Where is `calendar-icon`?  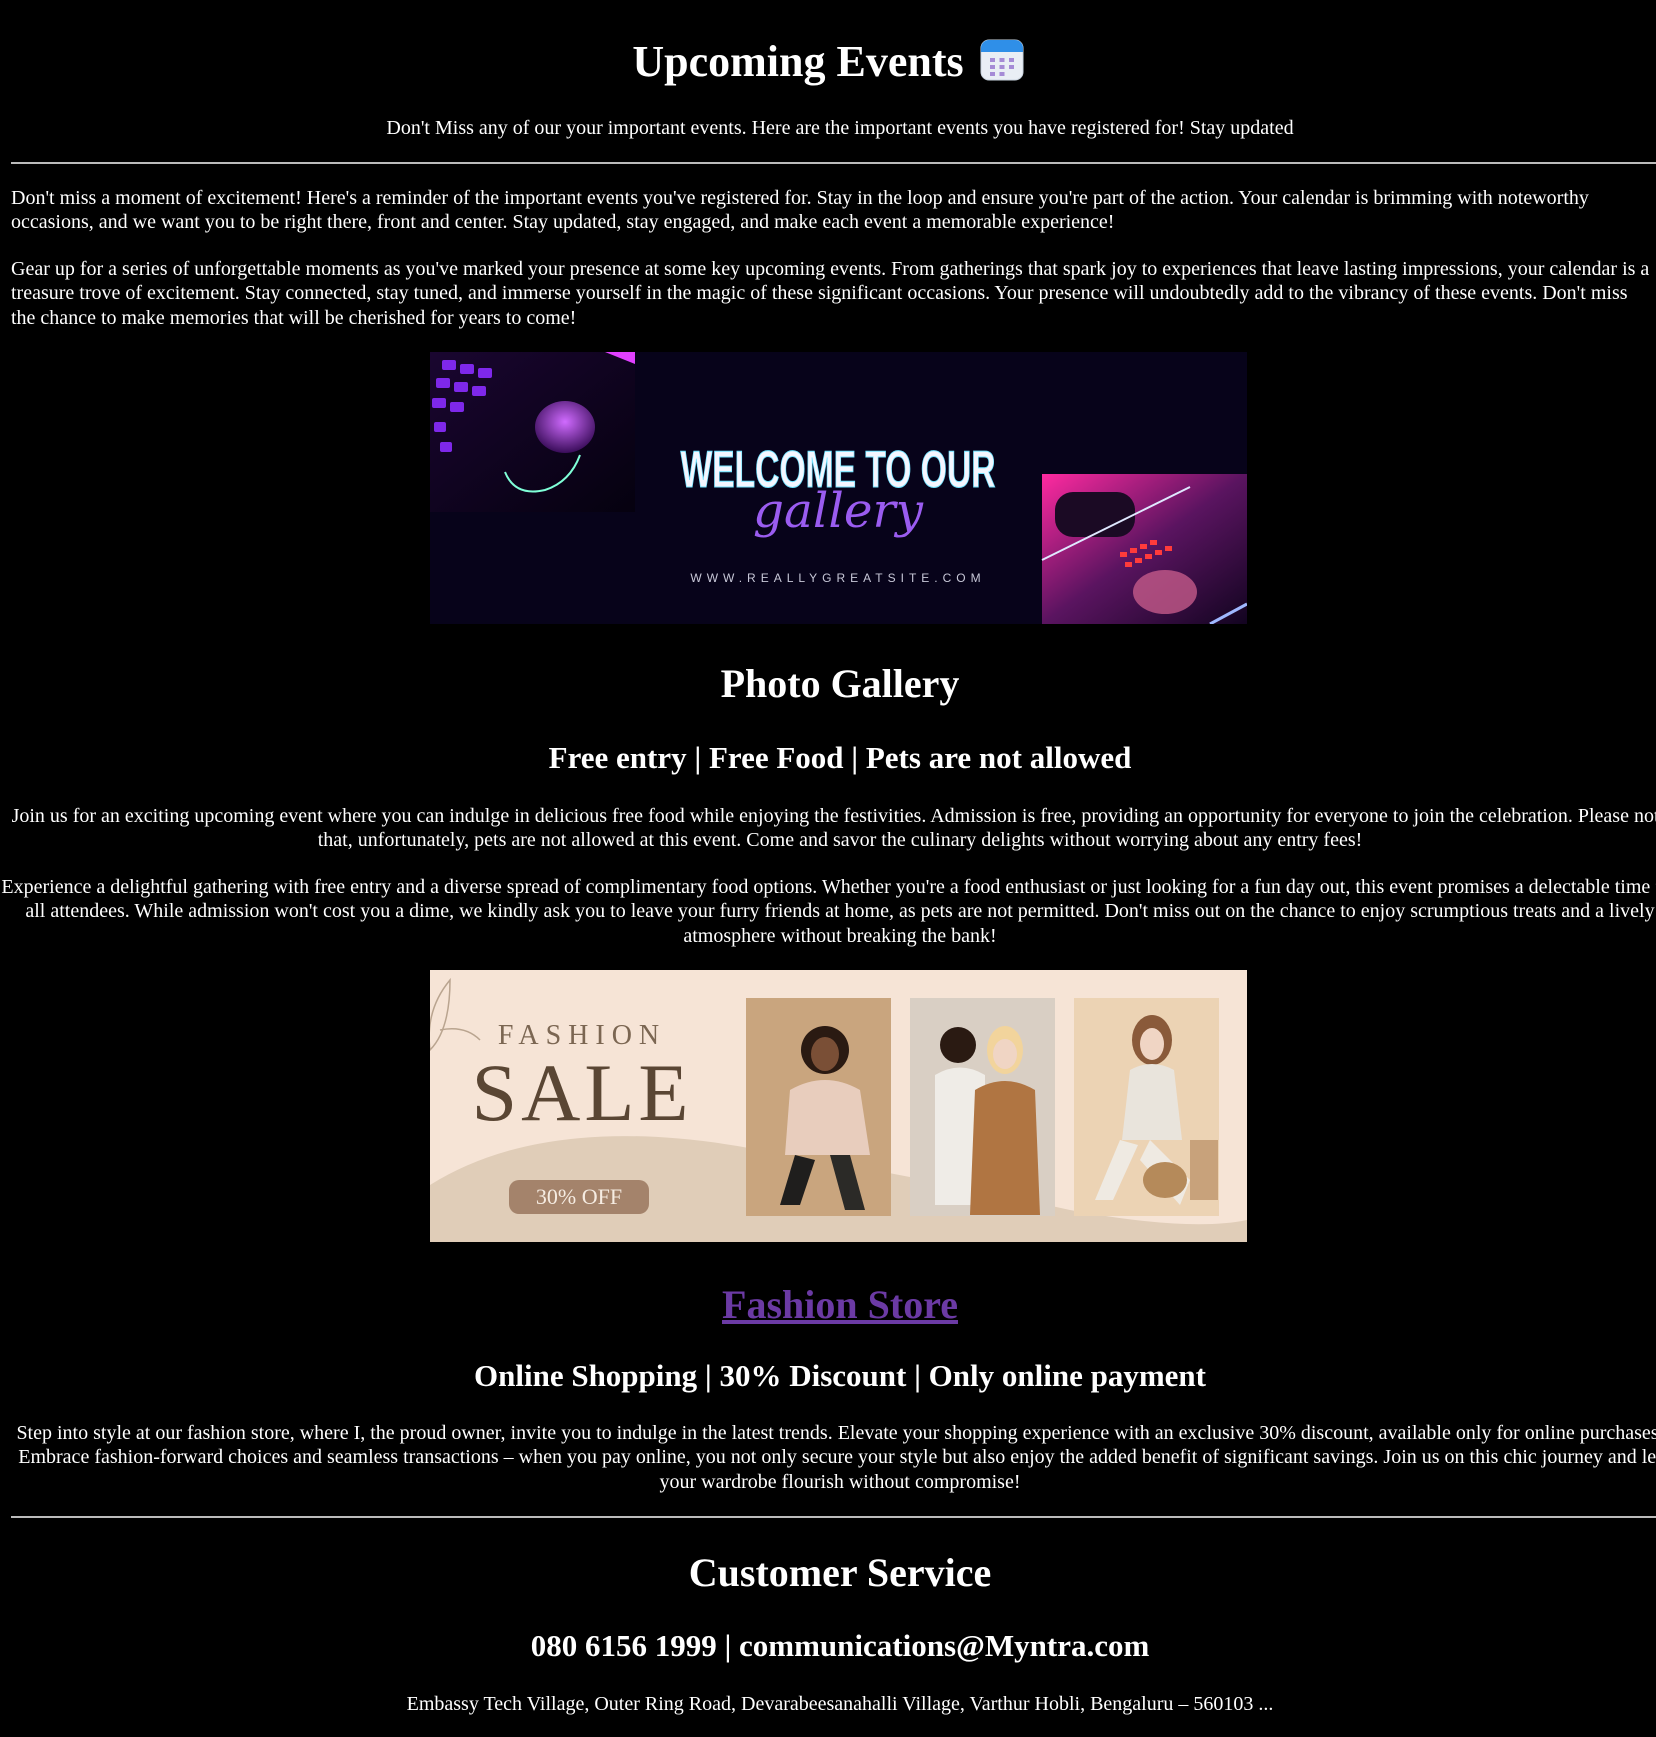 calendar-icon is located at coordinates (1002, 60).